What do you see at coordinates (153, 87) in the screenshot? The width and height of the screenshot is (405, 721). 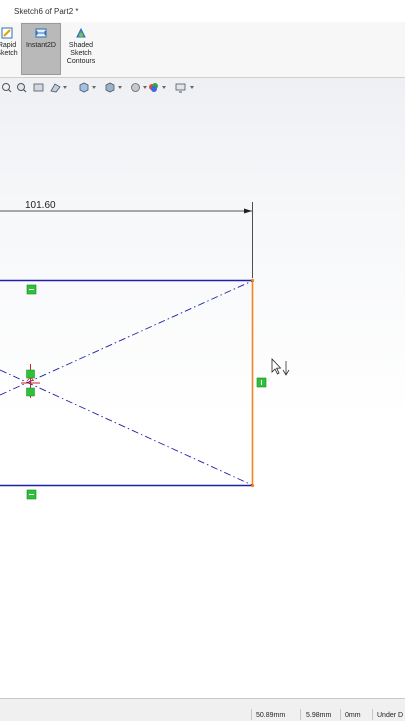 I see `edit-appearance-icon` at bounding box center [153, 87].